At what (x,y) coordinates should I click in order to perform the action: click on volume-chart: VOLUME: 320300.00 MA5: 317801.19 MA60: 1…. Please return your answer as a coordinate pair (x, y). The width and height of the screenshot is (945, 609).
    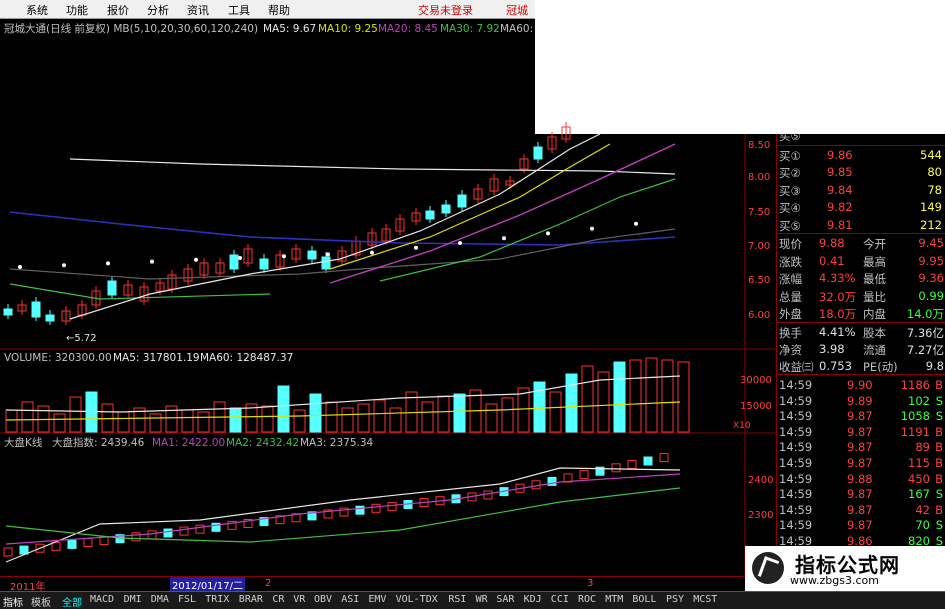
    Looking at the image, I should click on (388, 392).